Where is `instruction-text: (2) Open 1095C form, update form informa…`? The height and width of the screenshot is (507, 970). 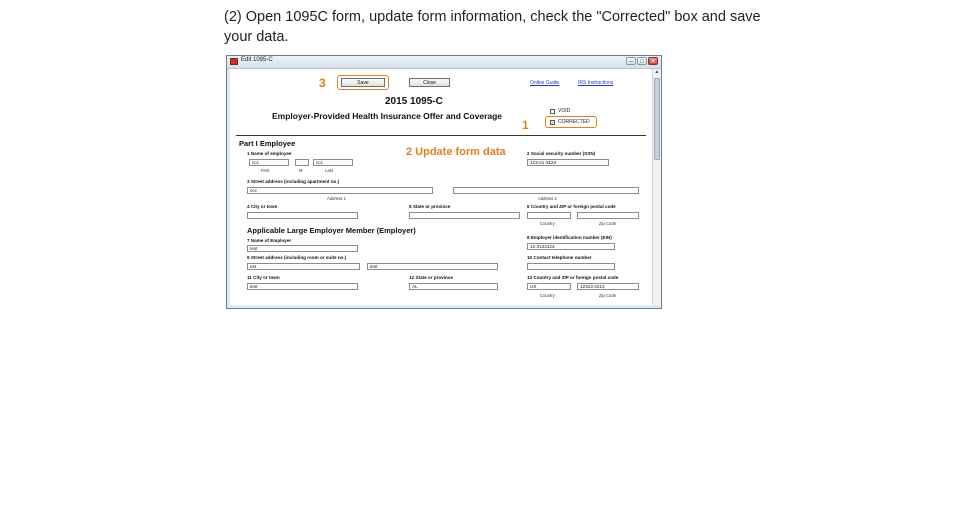 instruction-text: (2) Open 1095C form, update form informa… is located at coordinates (492, 27).